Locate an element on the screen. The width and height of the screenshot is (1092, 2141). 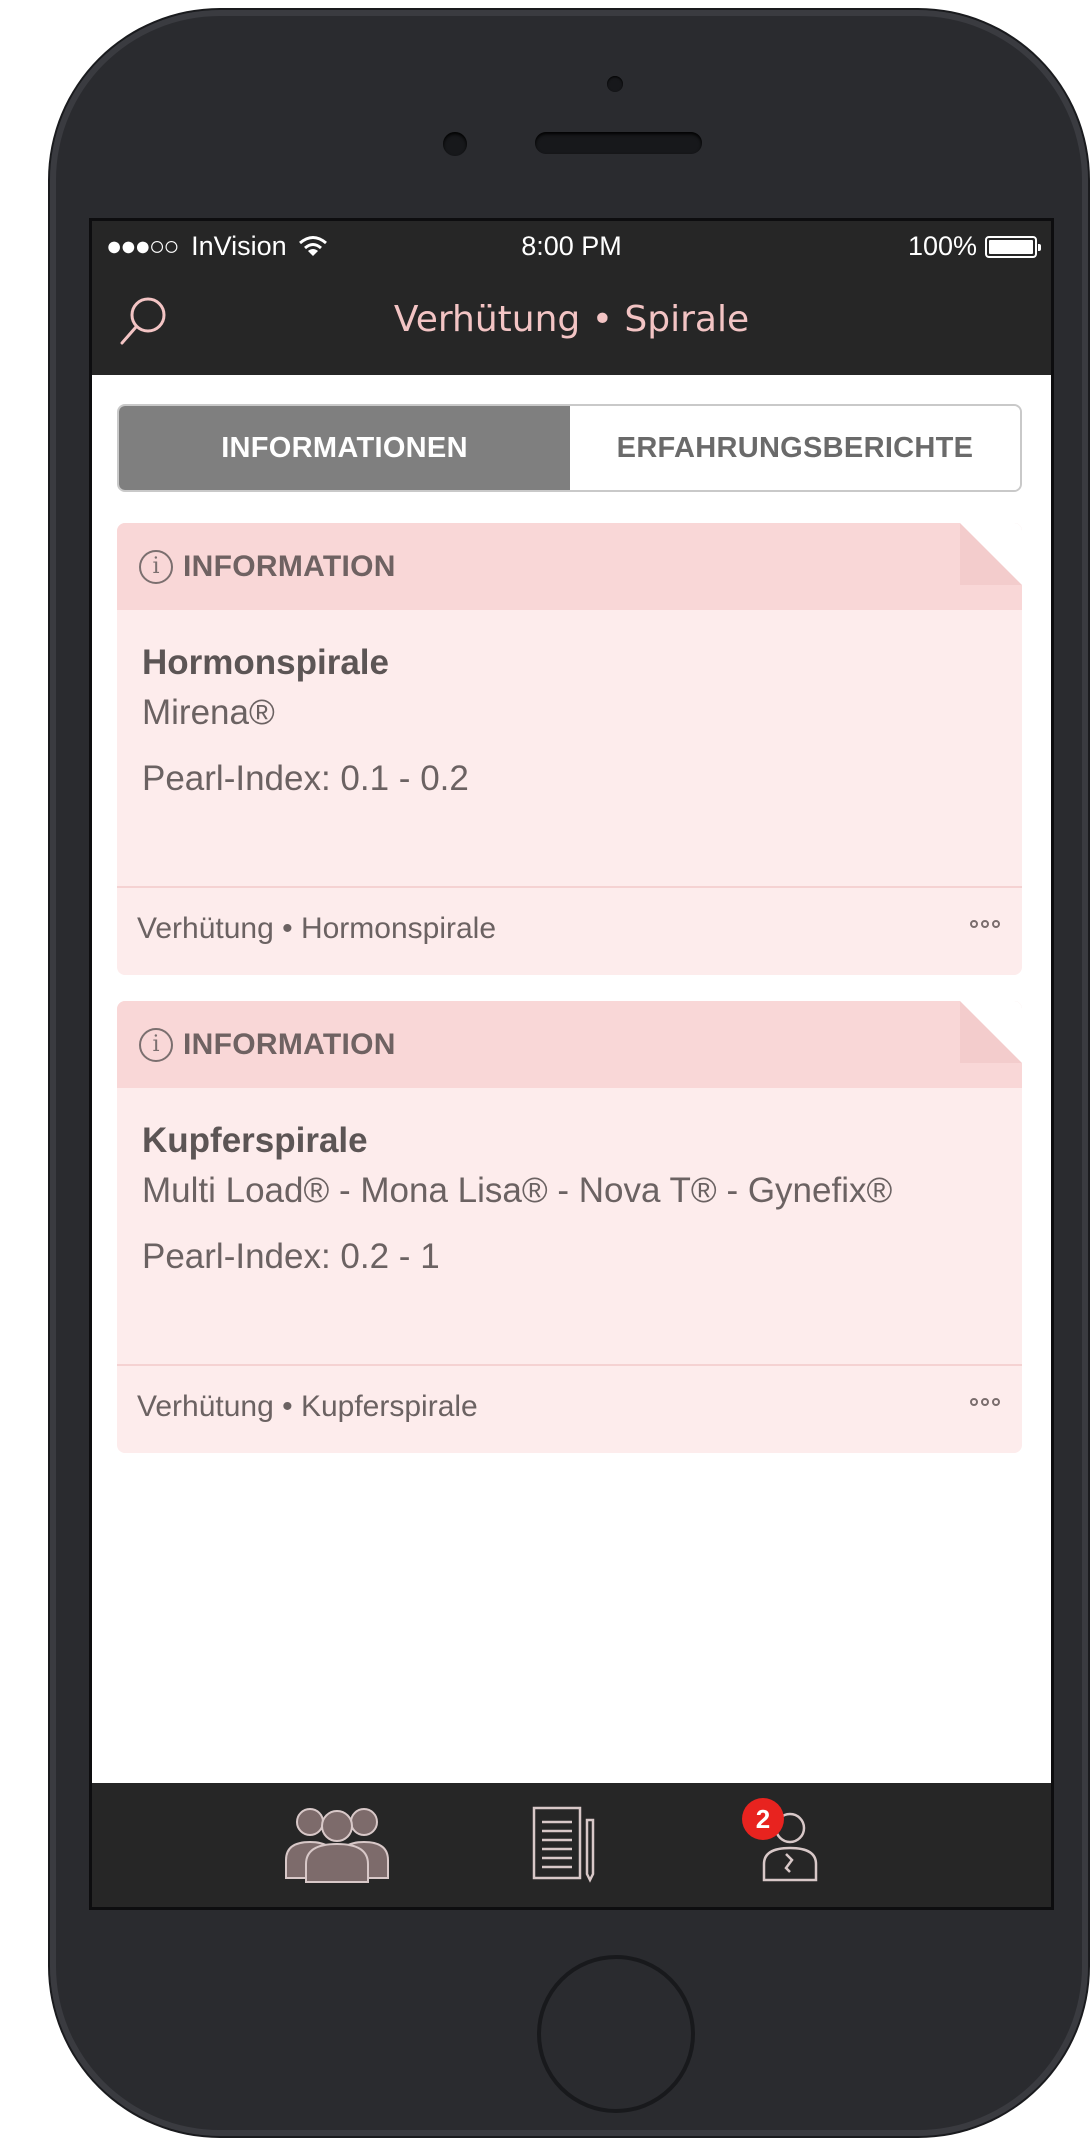
tab-notes is located at coordinates (565, 1843).